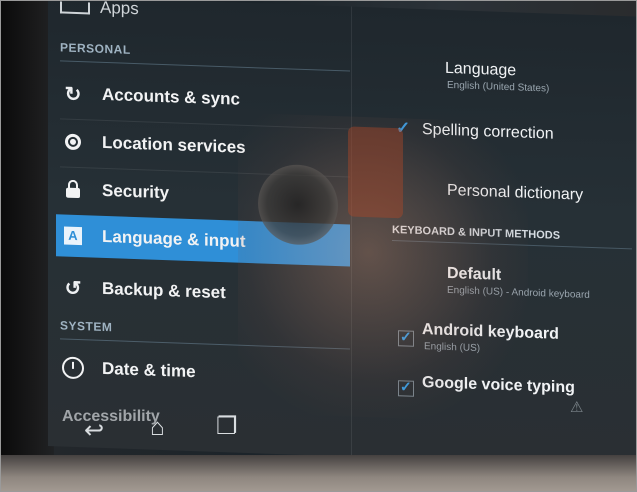  What do you see at coordinates (318, 473) in the screenshot?
I see `tablet-bezel-bottom` at bounding box center [318, 473].